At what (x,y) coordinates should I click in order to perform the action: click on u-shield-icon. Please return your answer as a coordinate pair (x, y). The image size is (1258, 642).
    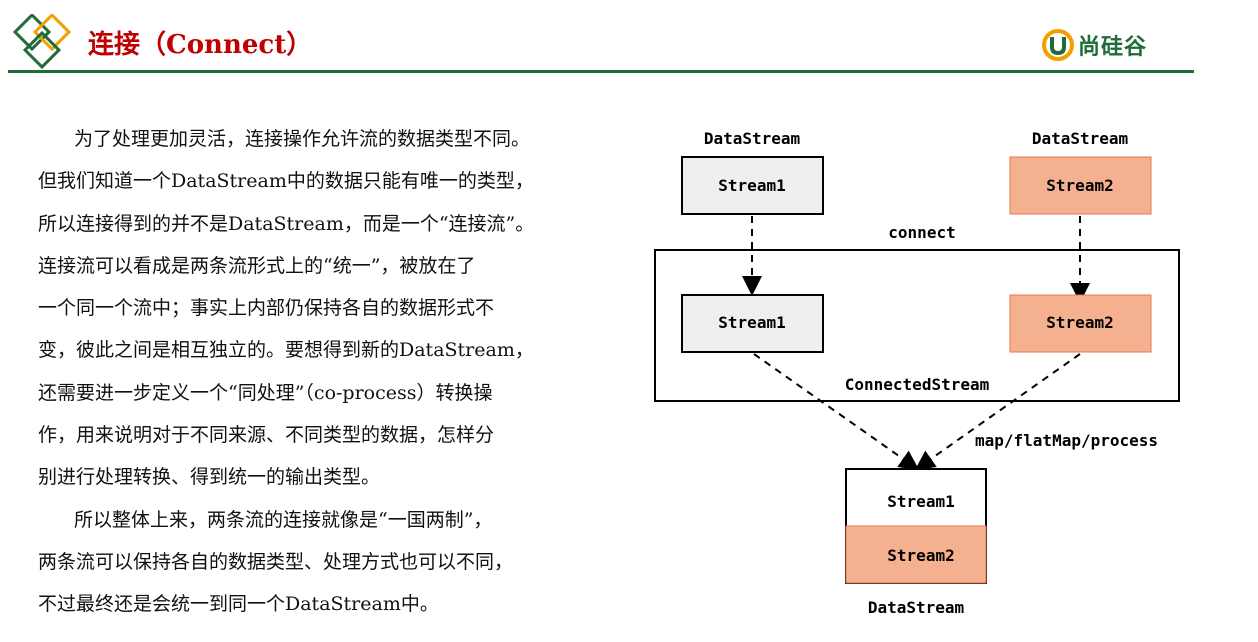
    Looking at the image, I should click on (1058, 45).